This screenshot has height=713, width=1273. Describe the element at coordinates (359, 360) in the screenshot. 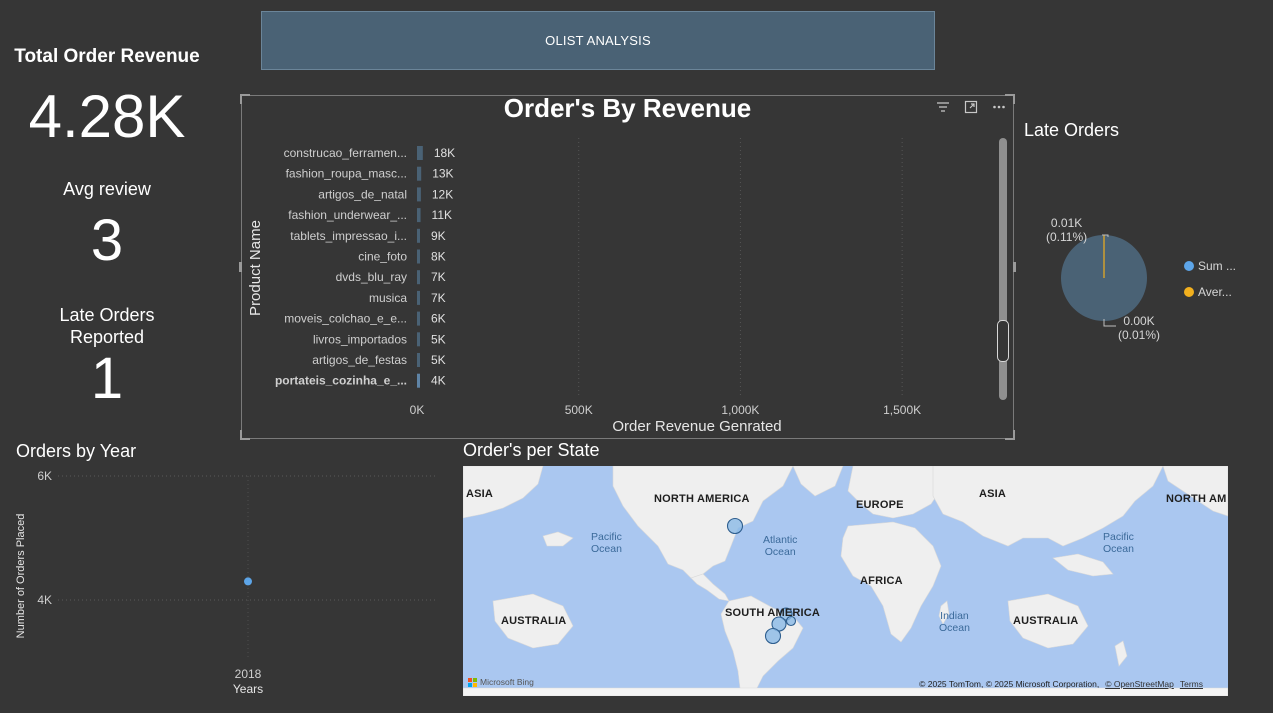

I see `category-label: artigos_de_festas` at that location.